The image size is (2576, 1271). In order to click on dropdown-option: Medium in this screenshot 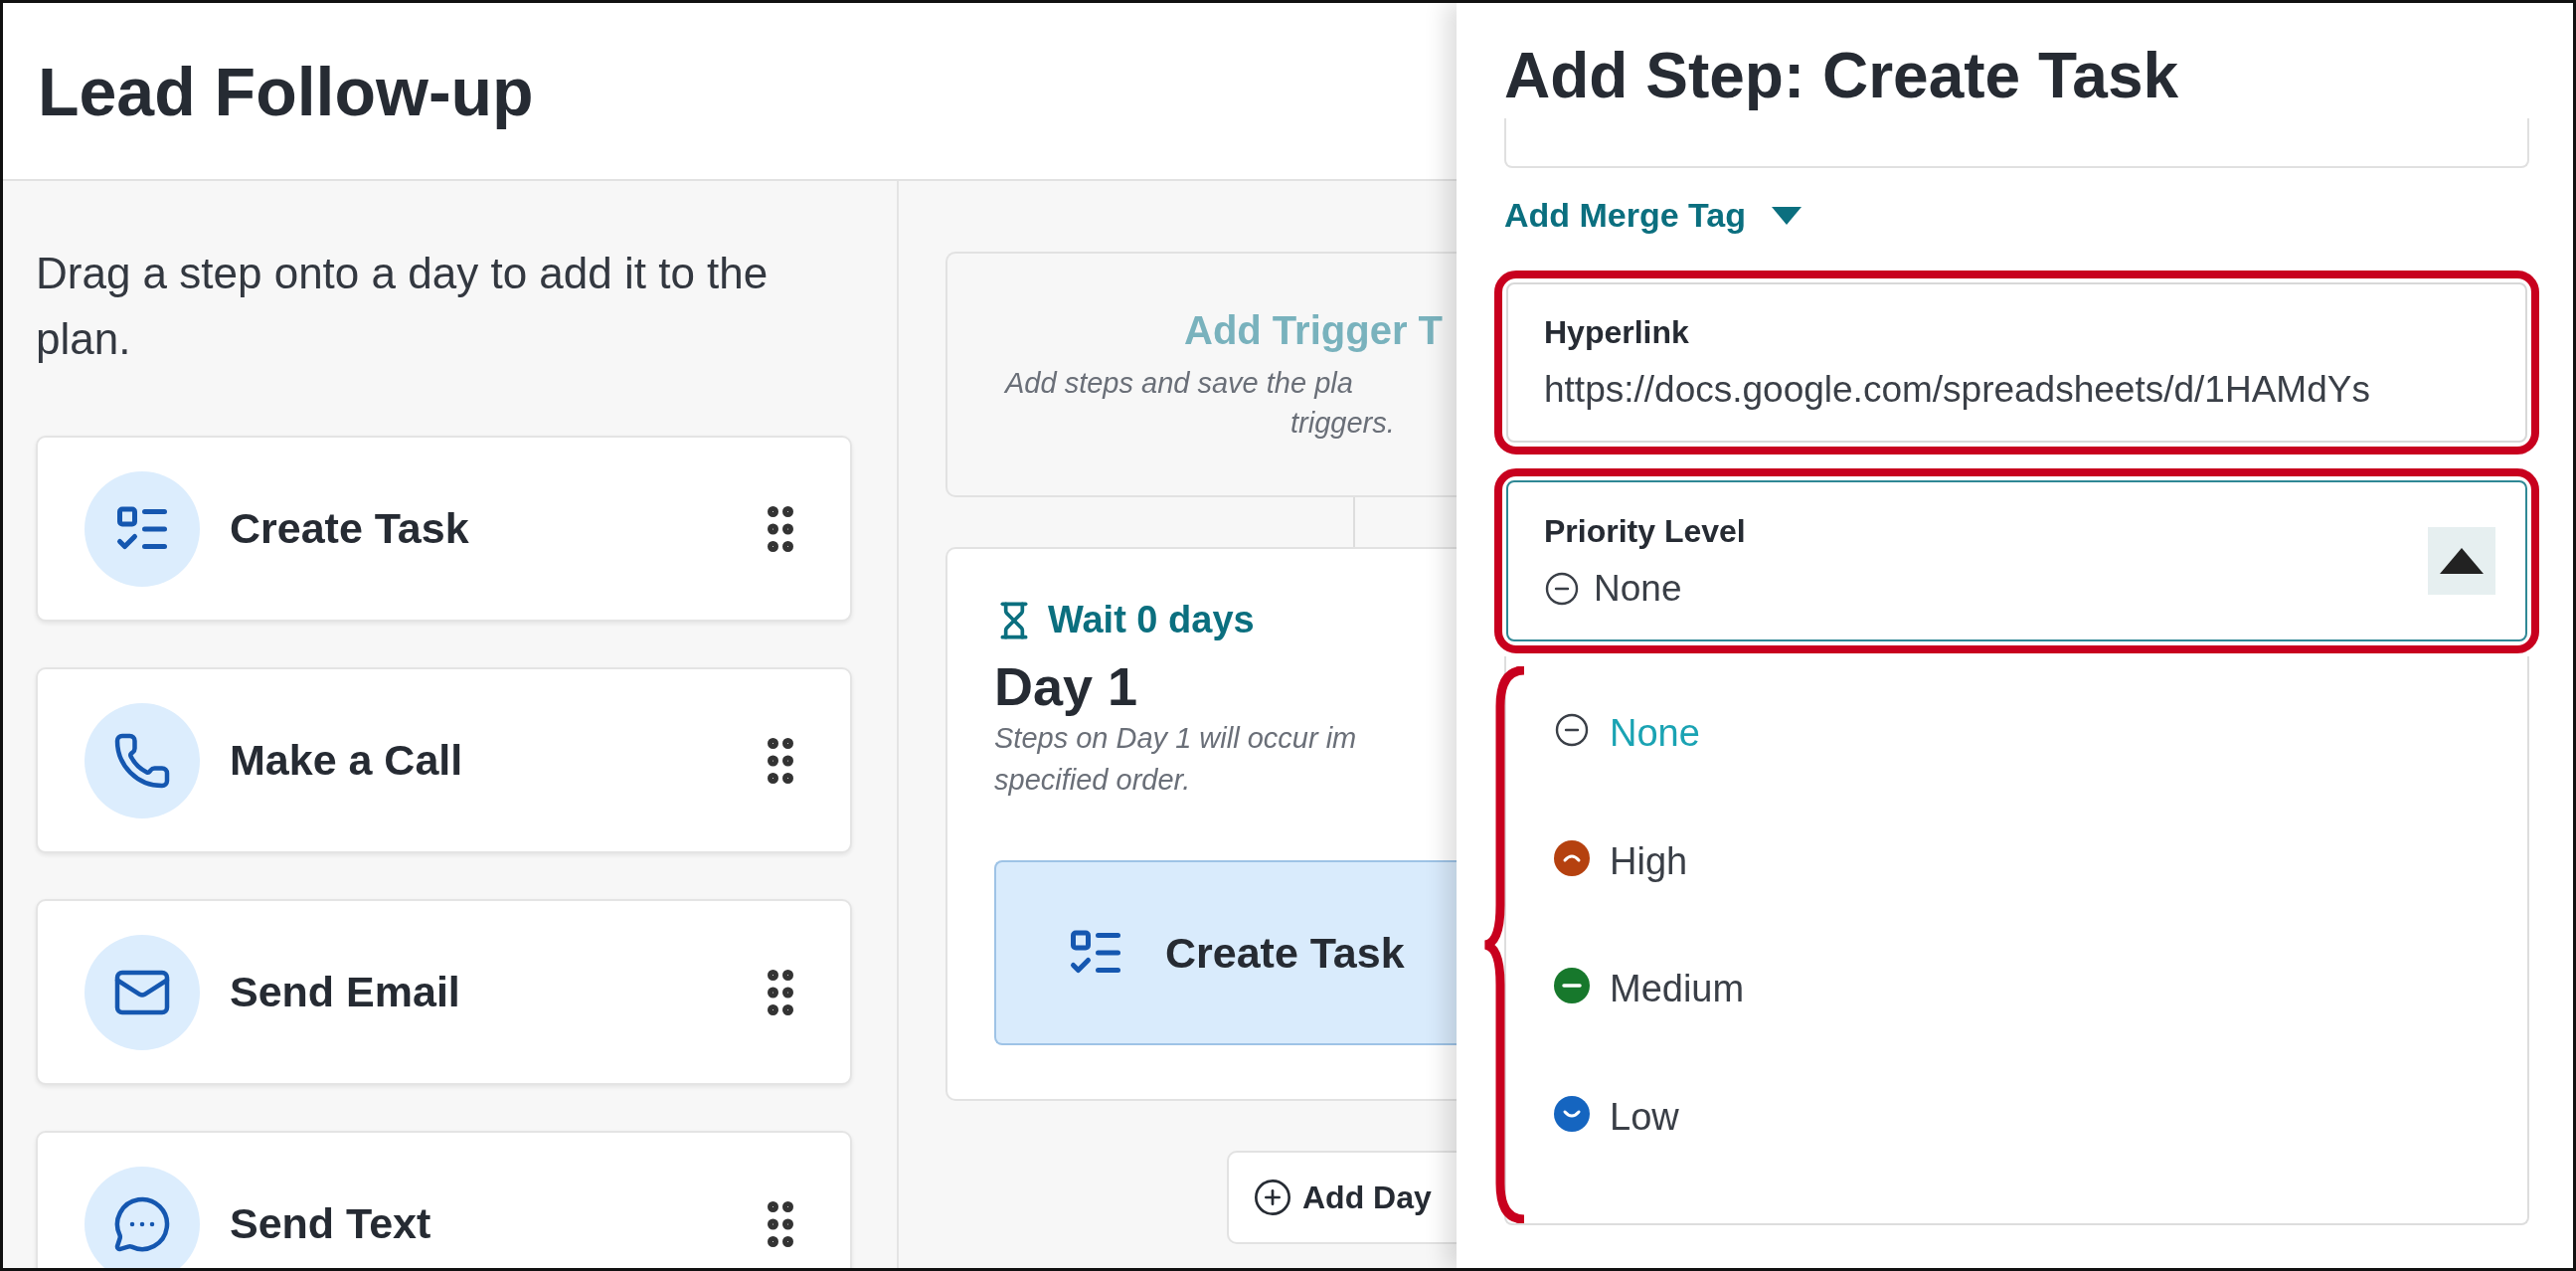, I will do `click(2040, 1032)`.